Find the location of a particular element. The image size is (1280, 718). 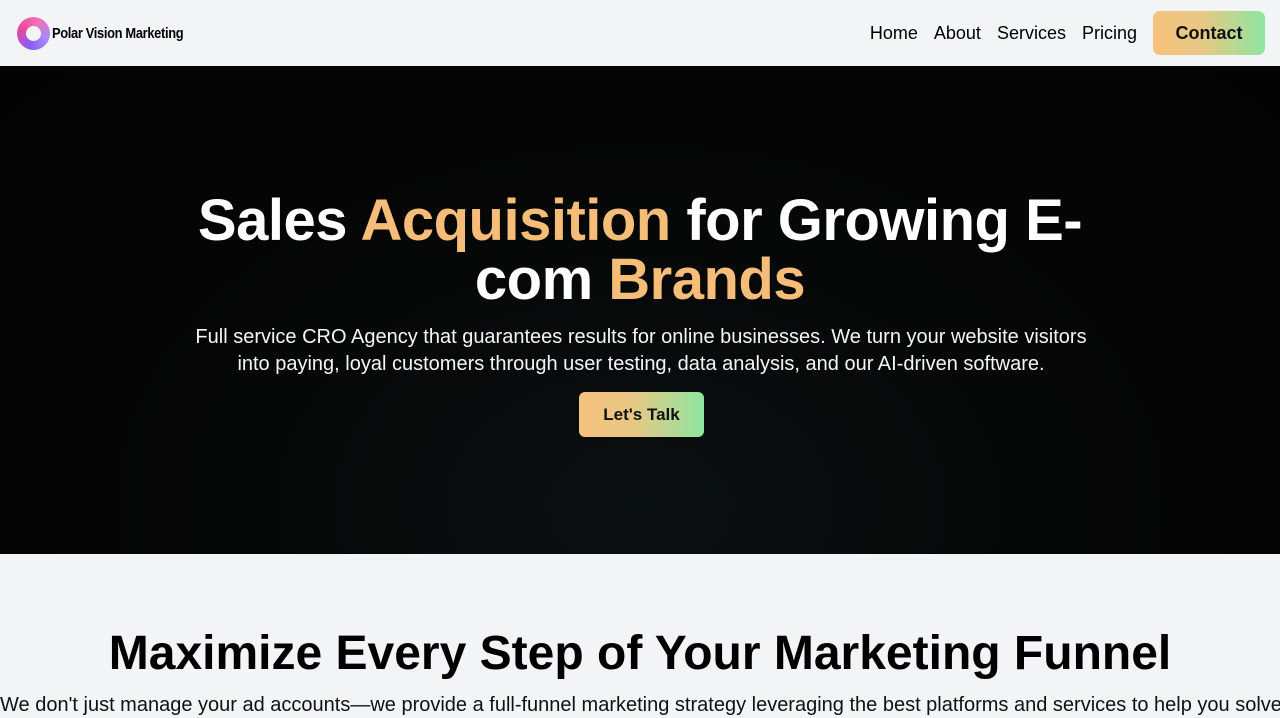

hero-title-part1: Sales is located at coordinates (279, 220).